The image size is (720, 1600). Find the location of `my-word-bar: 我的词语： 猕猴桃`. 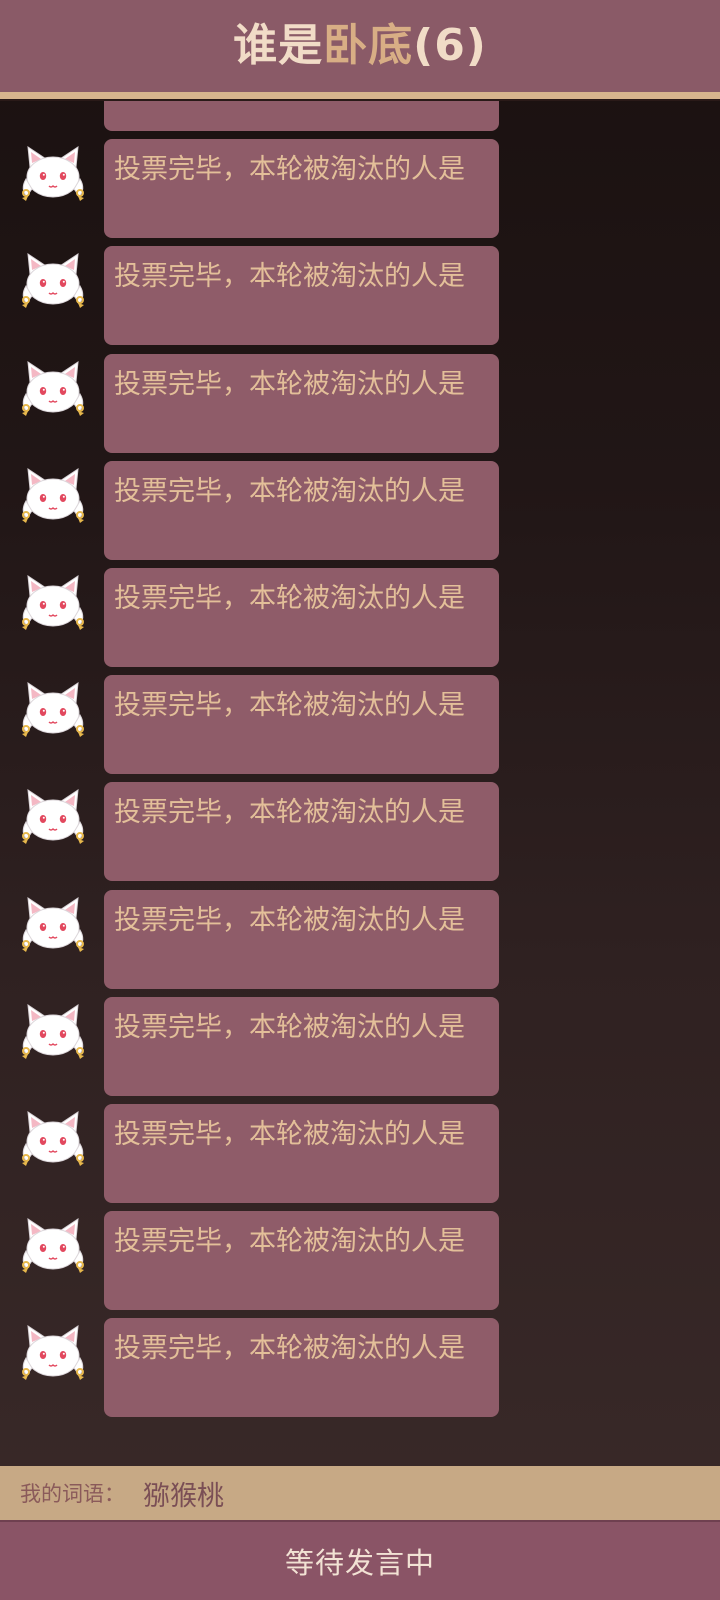

my-word-bar: 我的词语： 猕猴桃 is located at coordinates (360, 1493).